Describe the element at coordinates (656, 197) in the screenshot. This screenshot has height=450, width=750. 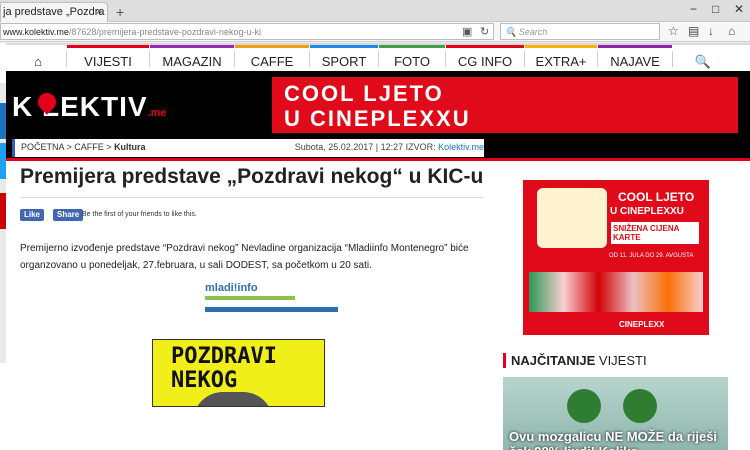
I see `sidebar-ad-line1: COOL LJETO` at that location.